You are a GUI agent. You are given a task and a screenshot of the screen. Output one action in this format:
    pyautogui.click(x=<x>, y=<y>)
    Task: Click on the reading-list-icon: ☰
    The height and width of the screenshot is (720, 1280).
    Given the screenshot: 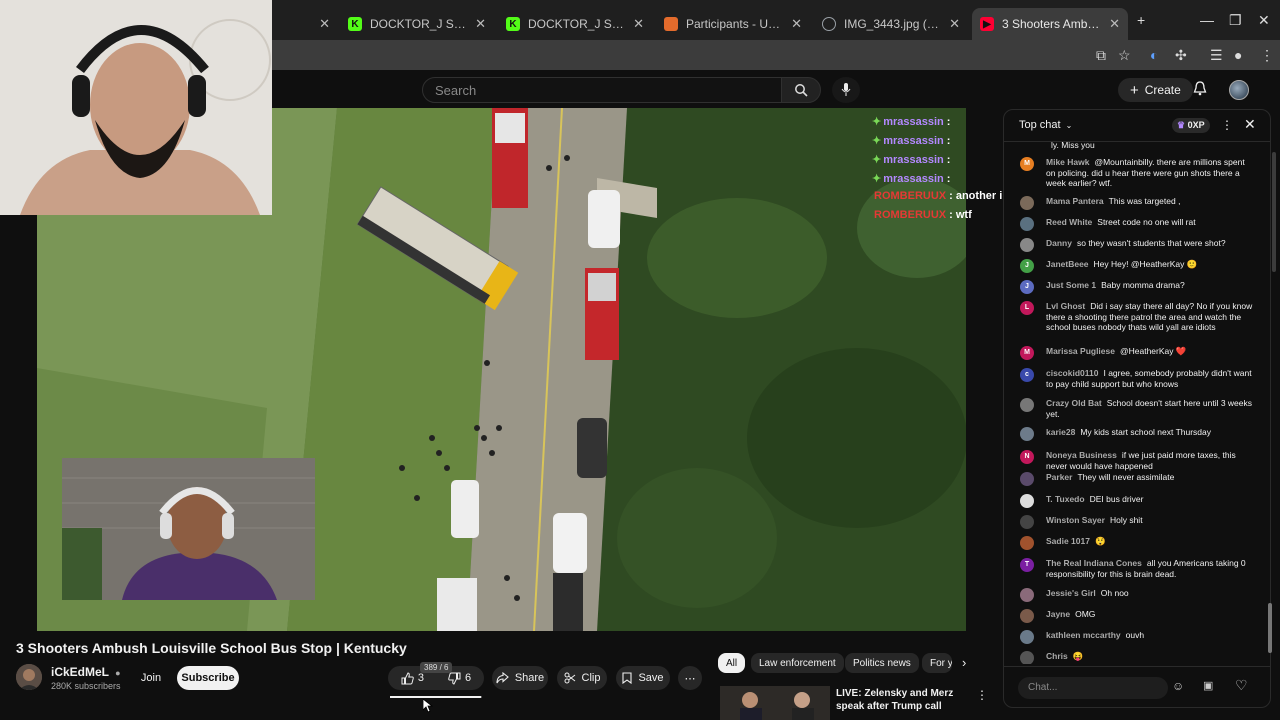 What is the action you would take?
    pyautogui.click(x=1216, y=55)
    